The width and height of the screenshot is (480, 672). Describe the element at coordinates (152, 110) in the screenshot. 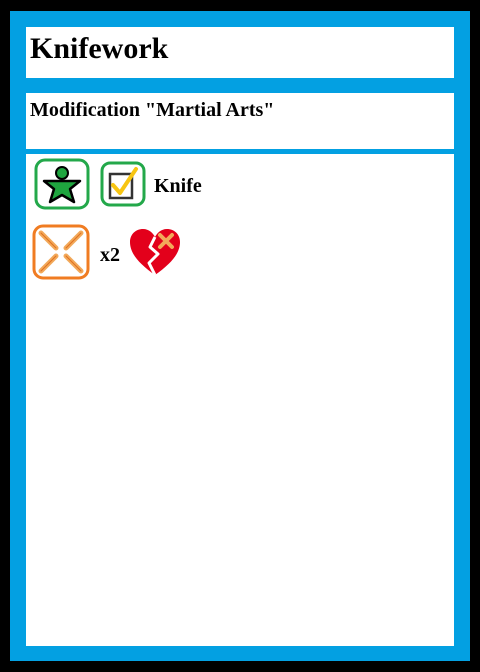

I see `card-subtitle: Modification "Martial Arts"` at that location.